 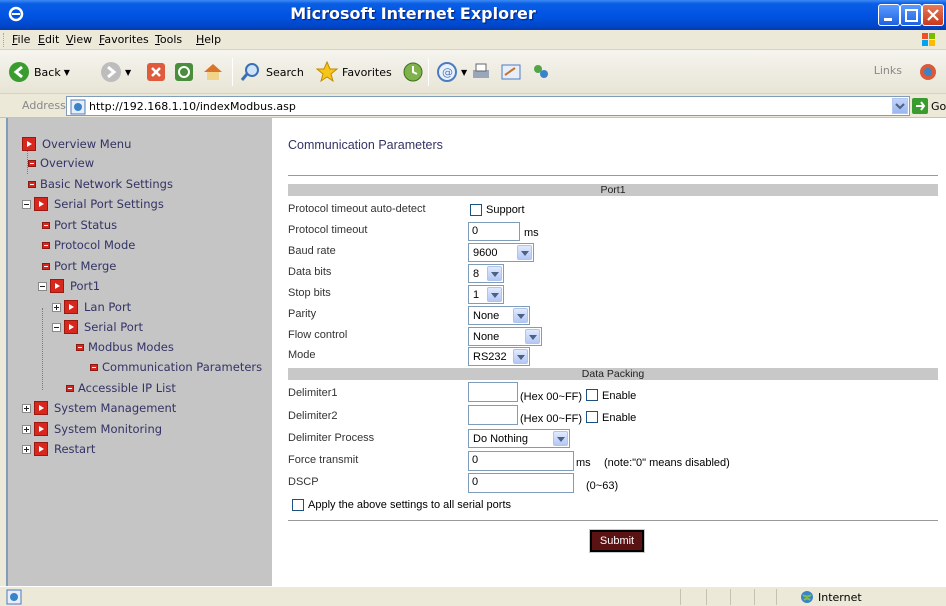 What do you see at coordinates (75, 449) in the screenshot?
I see `sidebar-label: Restart` at bounding box center [75, 449].